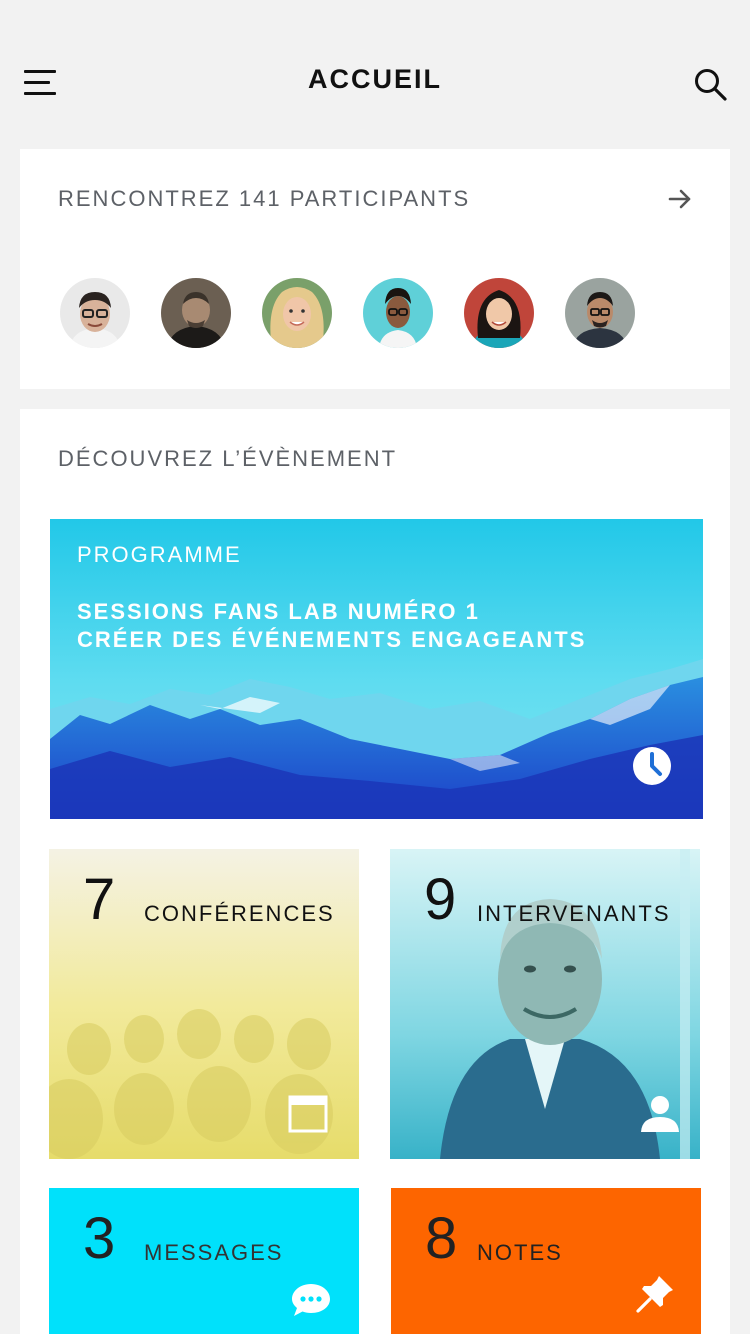 The image size is (750, 1334). What do you see at coordinates (264, 198) in the screenshot?
I see `participants-title: RENCONTREZ 141 PARTICIPANTS` at bounding box center [264, 198].